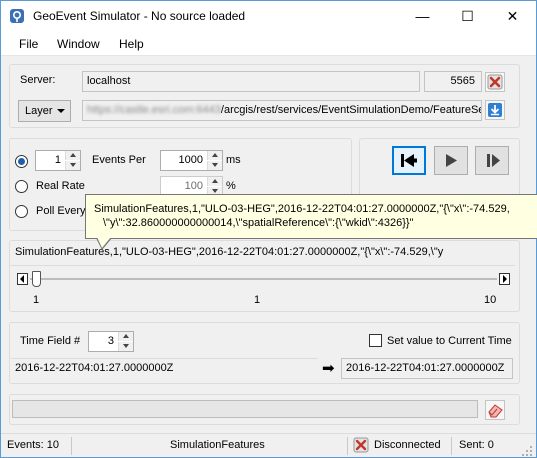 This screenshot has height=458, width=537. Describe the element at coordinates (263, 279) in the screenshot. I see `slider-track` at that location.